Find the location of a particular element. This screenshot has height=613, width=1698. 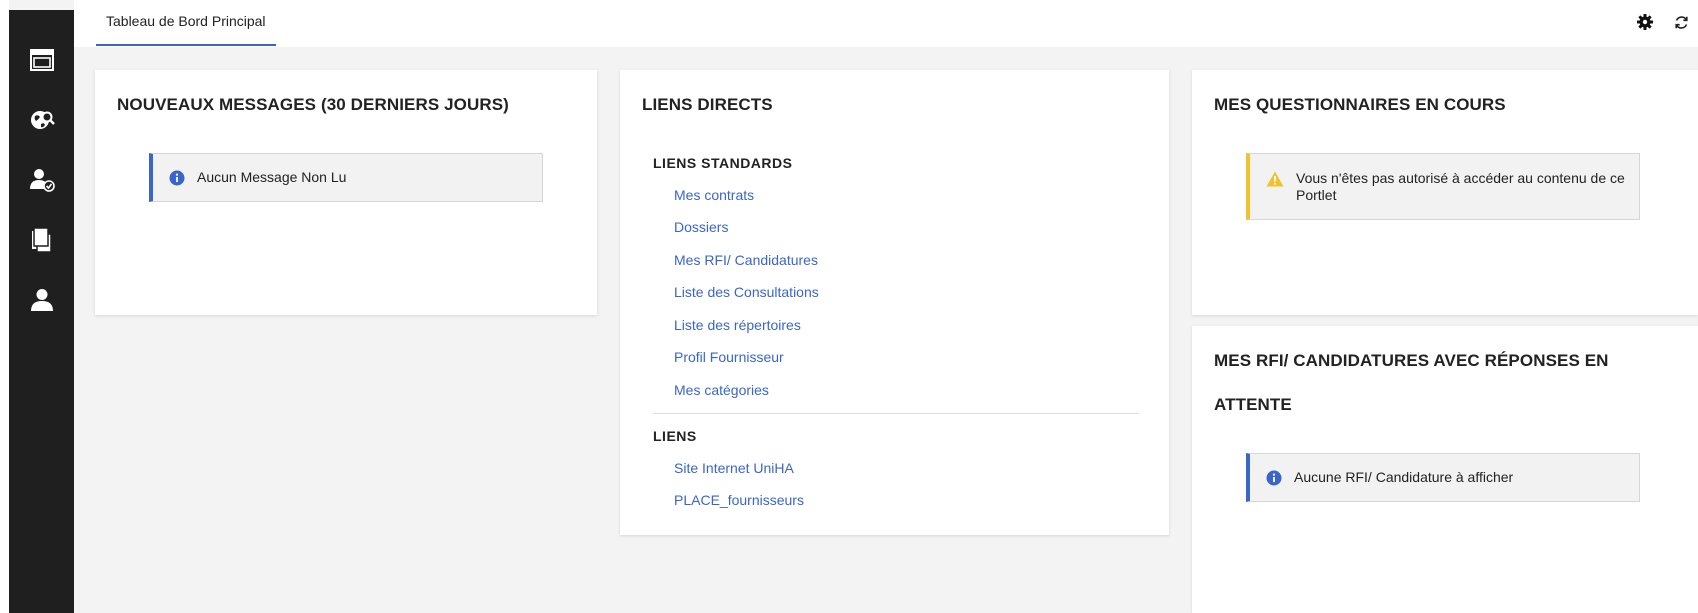

link-liste-consultations: Liste des Consultations is located at coordinates (746, 292).